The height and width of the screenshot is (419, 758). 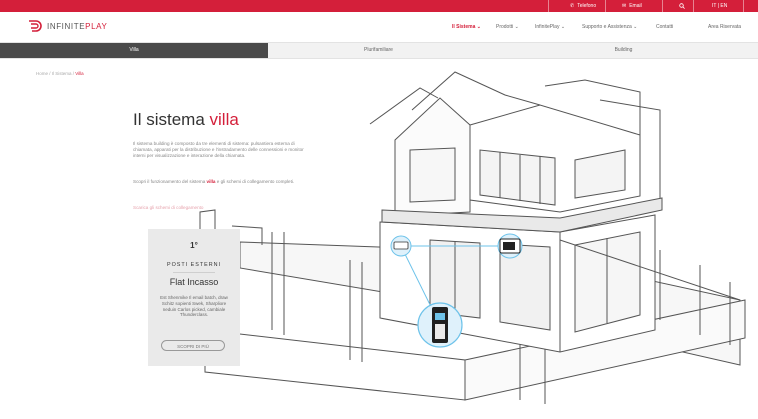 What do you see at coordinates (194, 265) in the screenshot?
I see `card-category: POSTI ESTERNI` at bounding box center [194, 265].